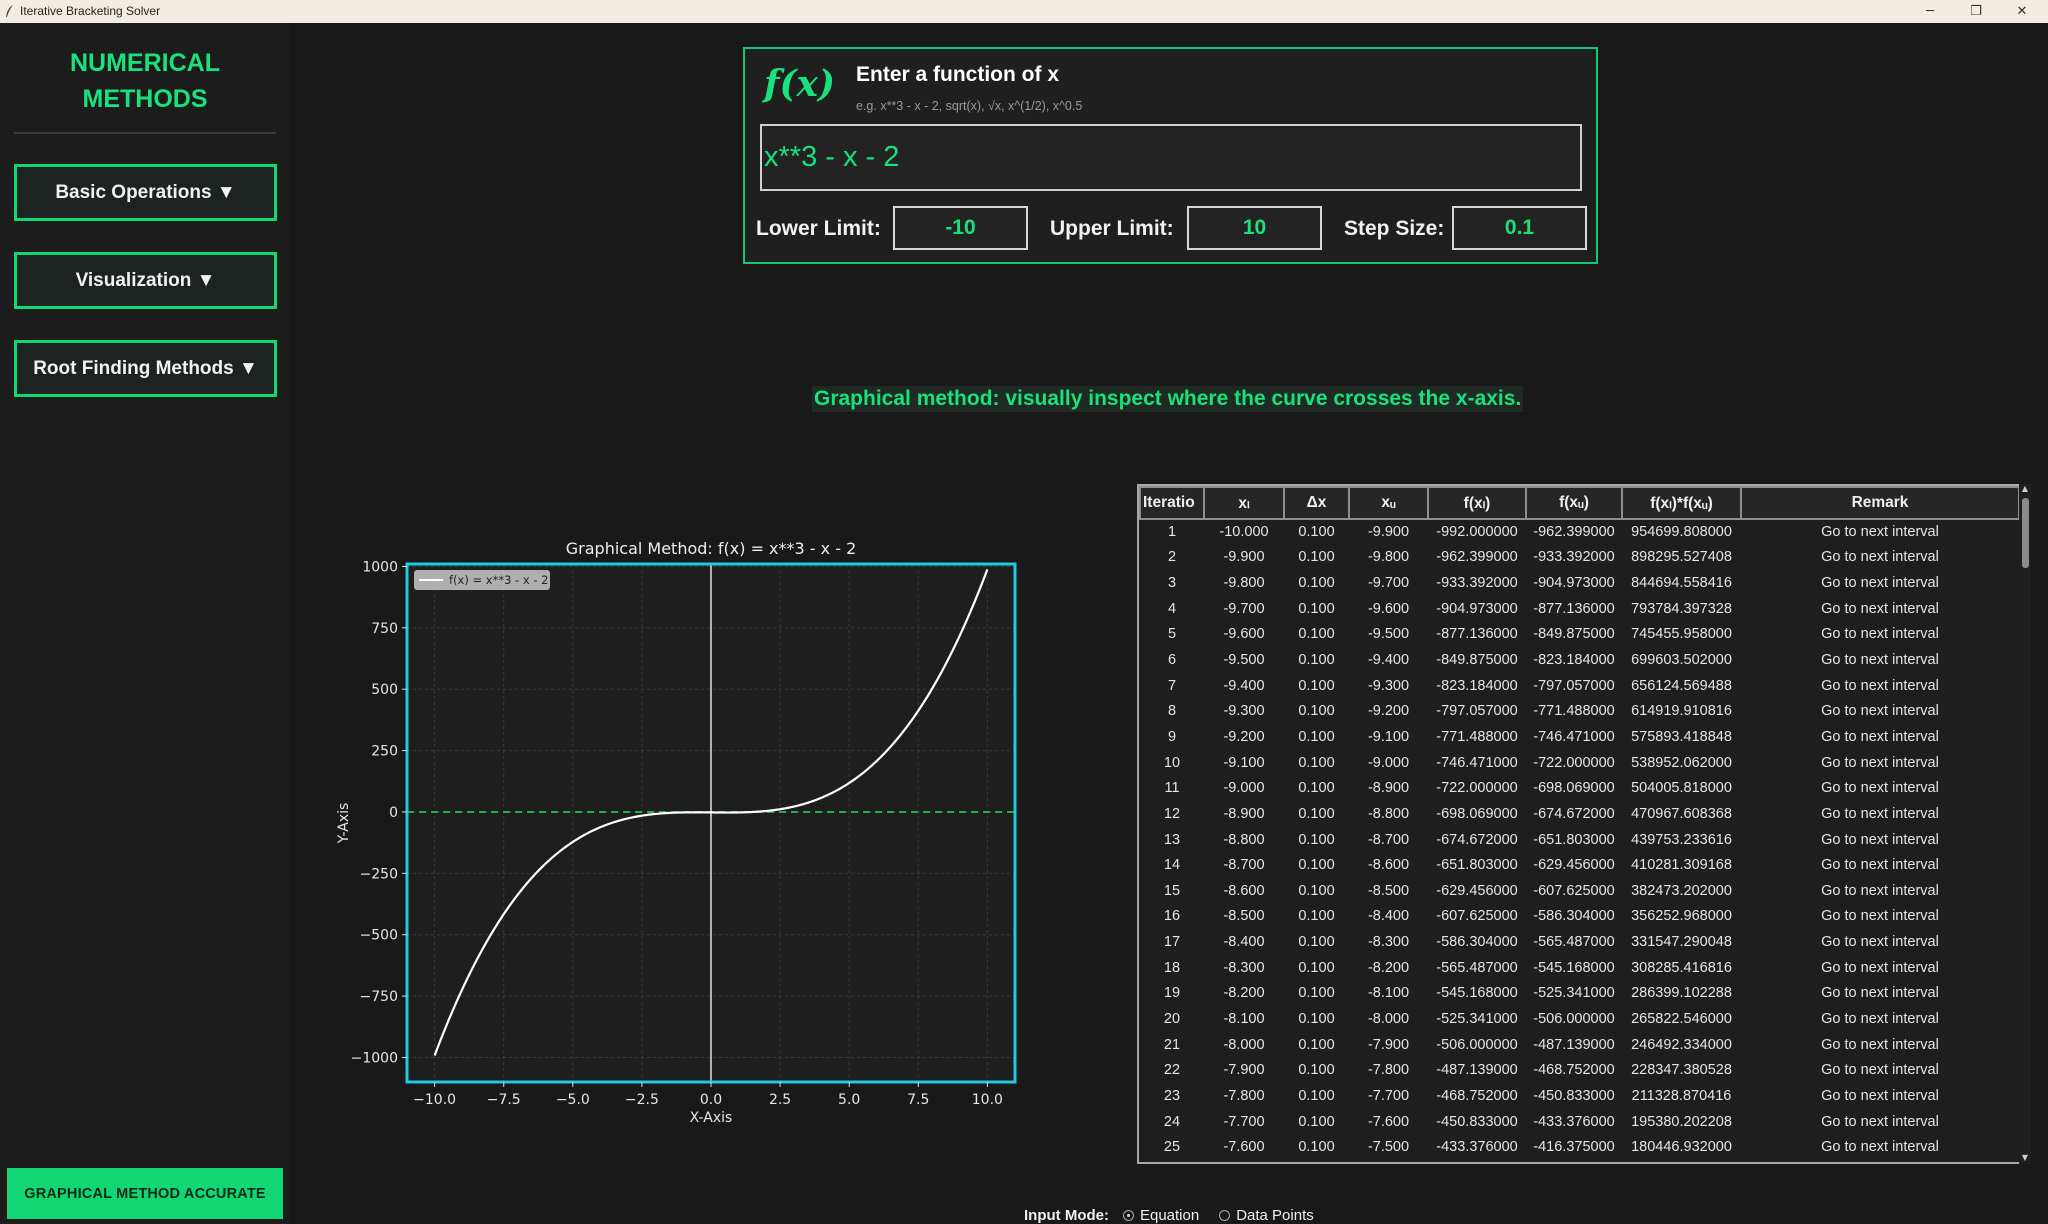 This screenshot has height=1224, width=2048. I want to click on table-cell: 575893.418848, so click(1681, 736).